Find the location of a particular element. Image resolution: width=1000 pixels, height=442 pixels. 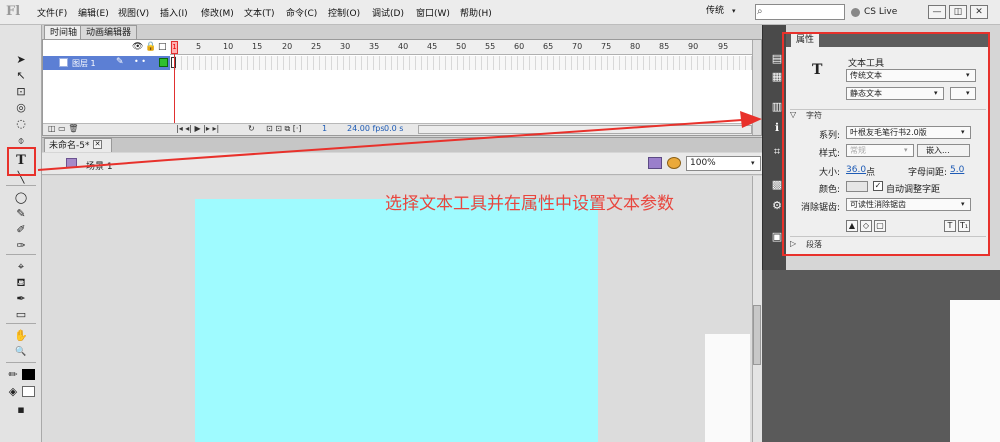

annotation-text: 选择文本工具并在属性中设置文本参数 is located at coordinates (529, 204).